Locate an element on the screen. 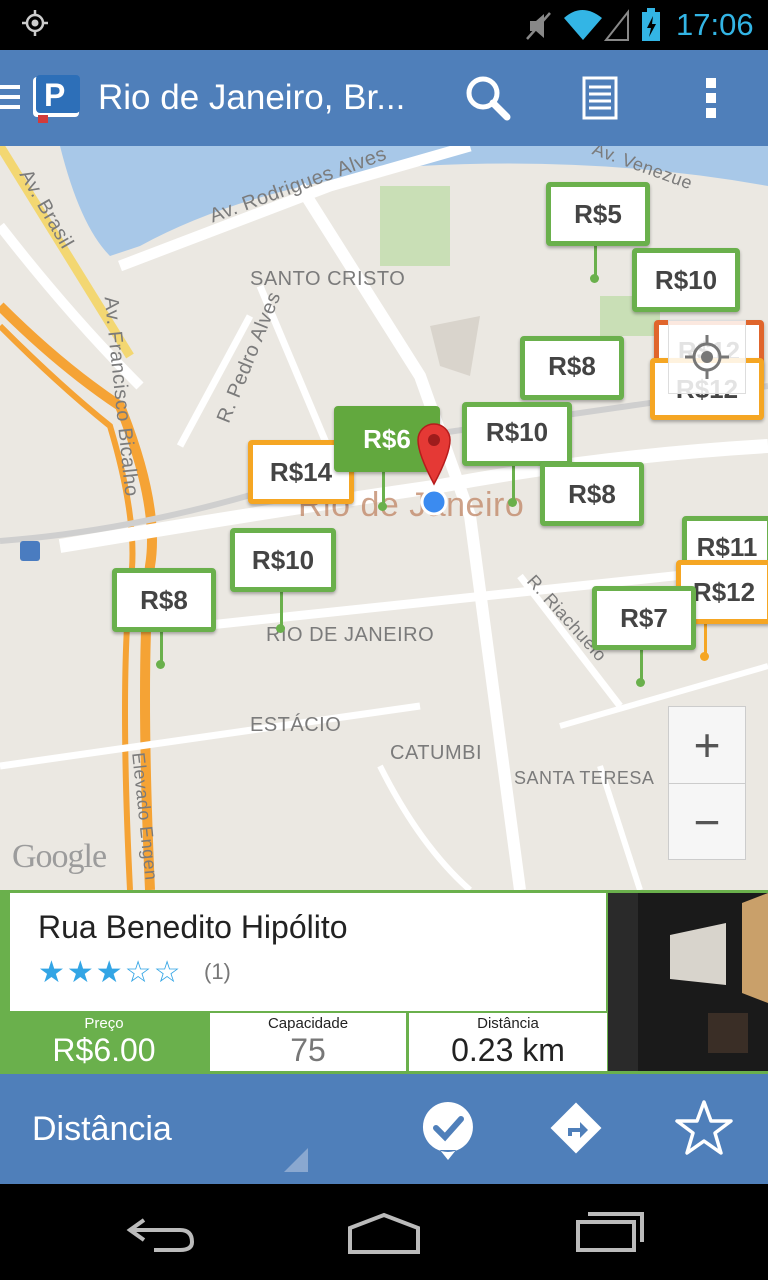 This screenshot has height=1280, width=768. my-location-icon is located at coordinates (707, 357).